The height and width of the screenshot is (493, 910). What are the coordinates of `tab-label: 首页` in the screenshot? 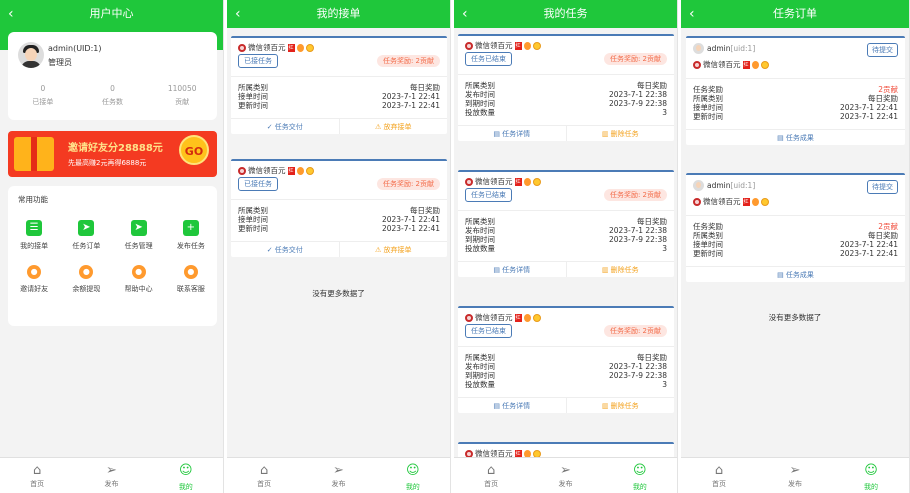 It's located at (264, 484).